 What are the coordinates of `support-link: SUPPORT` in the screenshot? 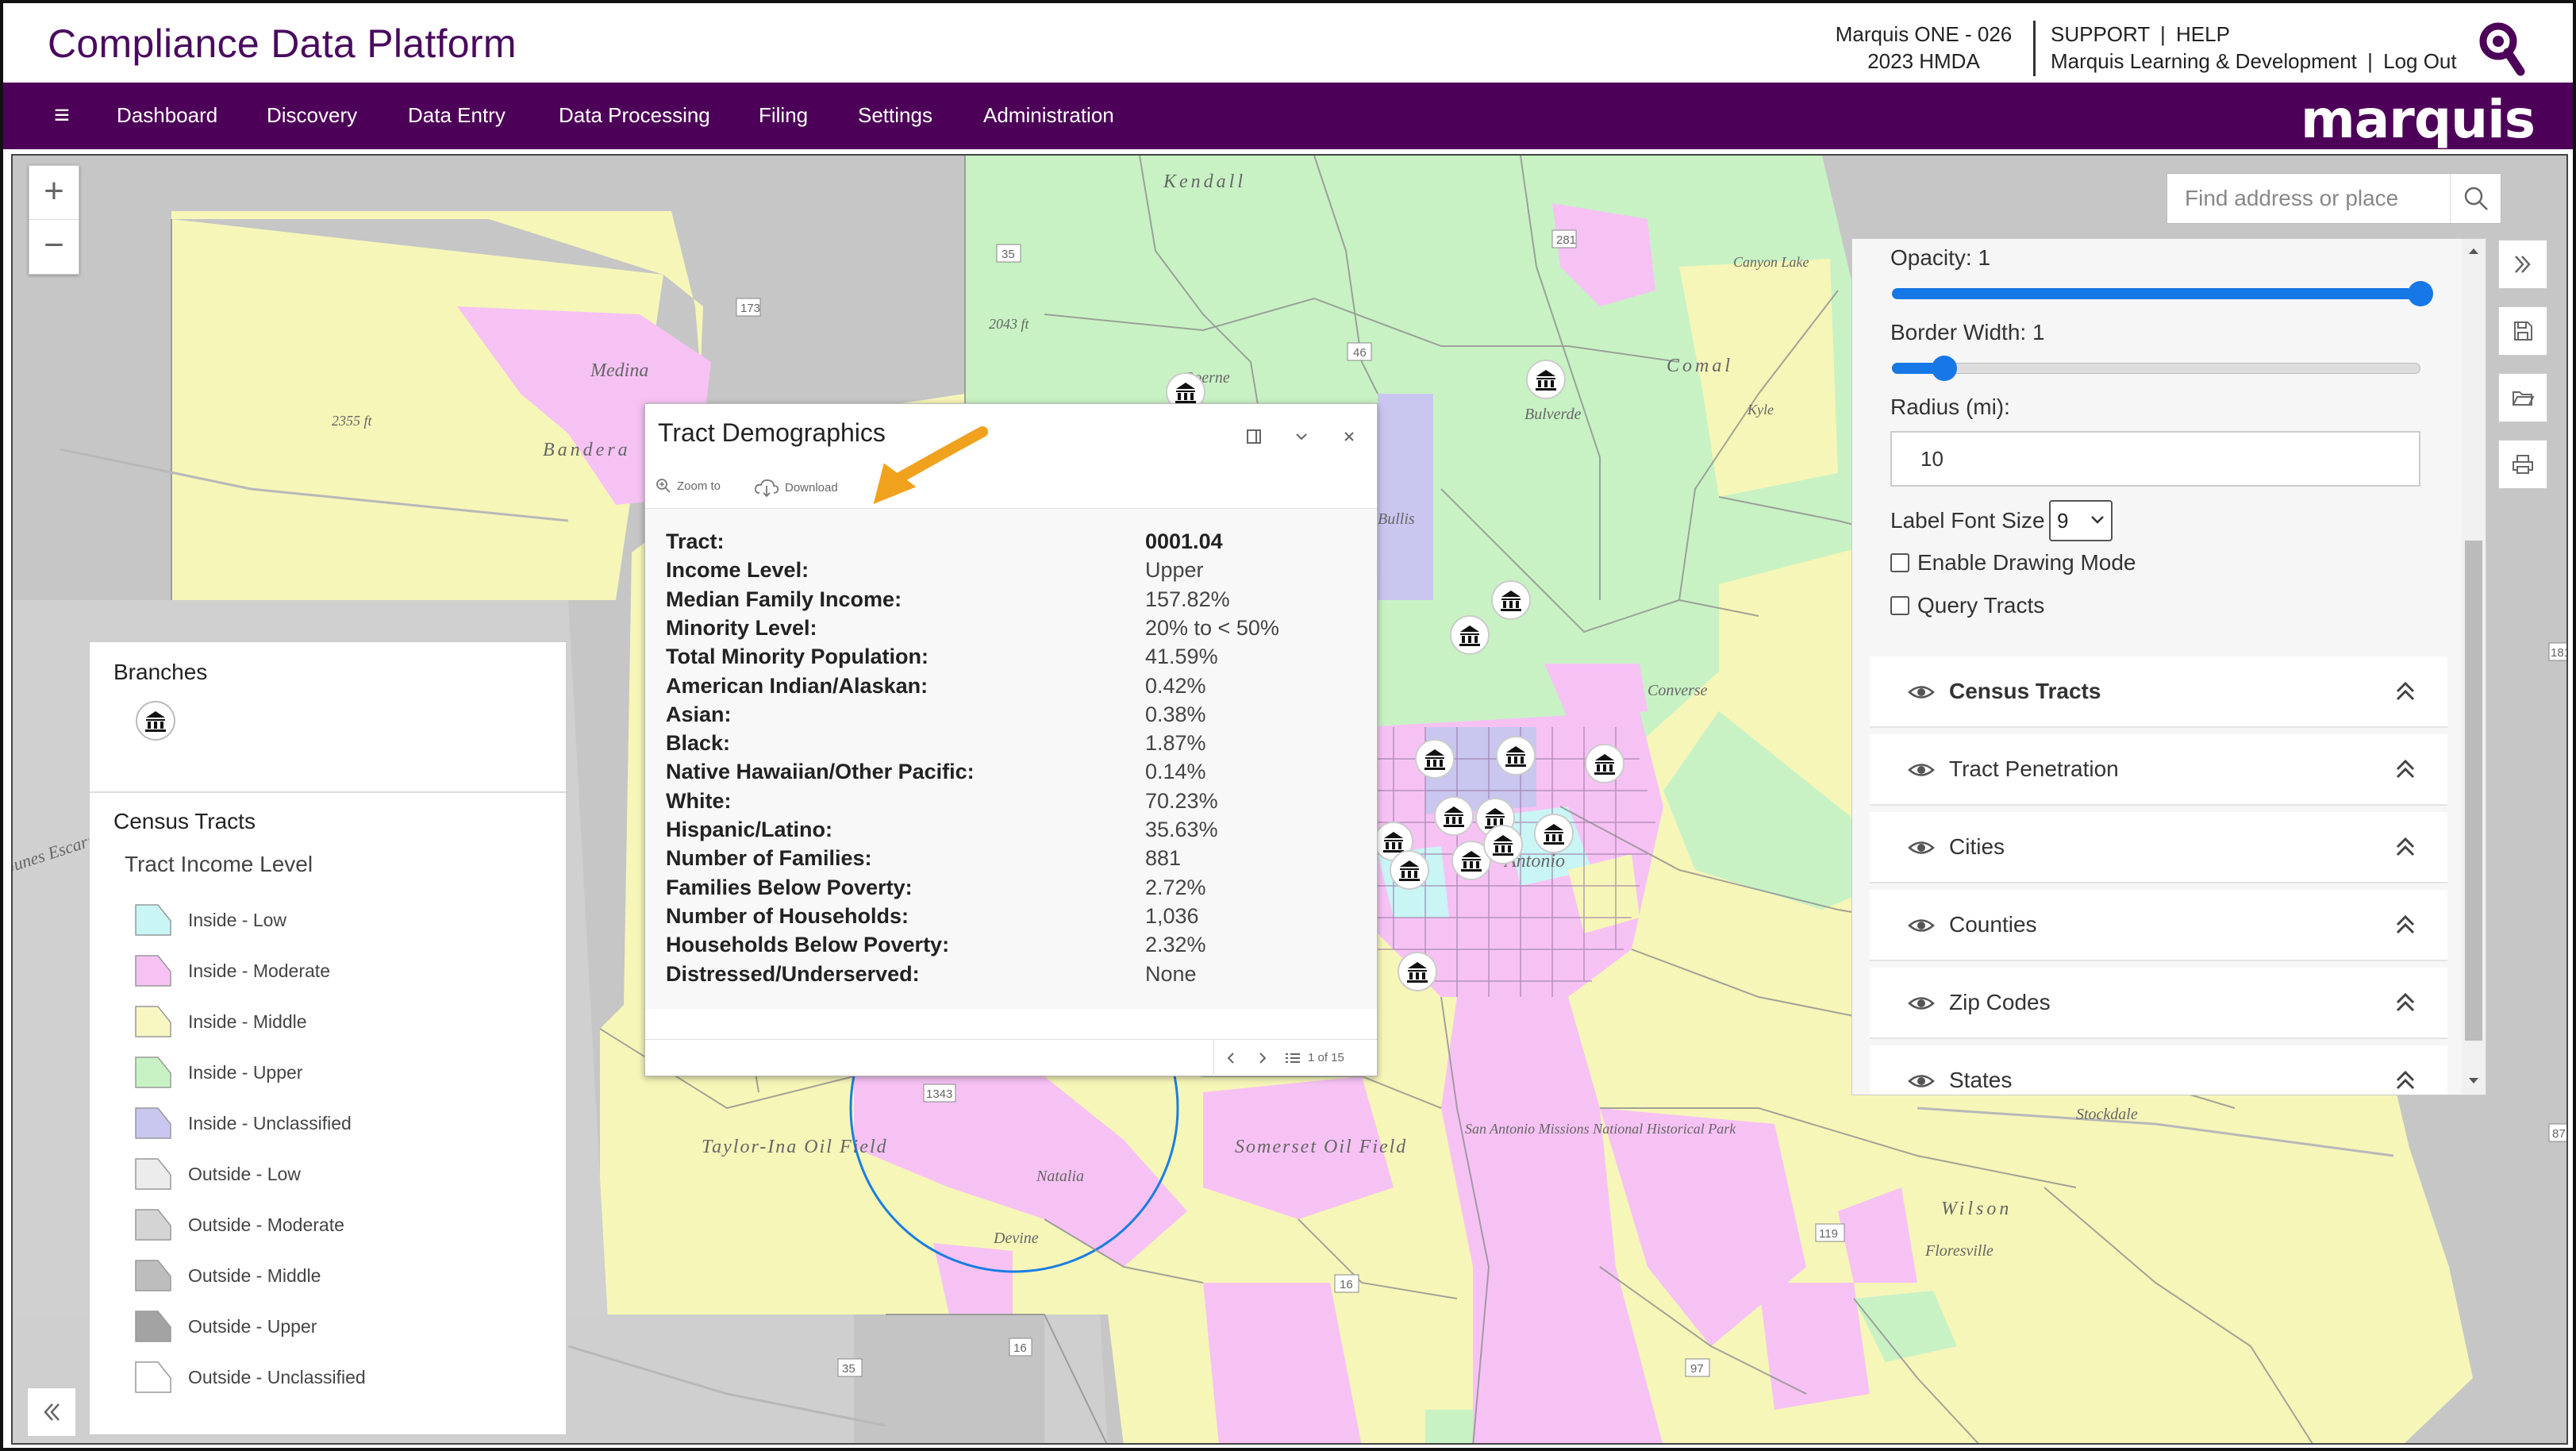 It's located at (2100, 34).